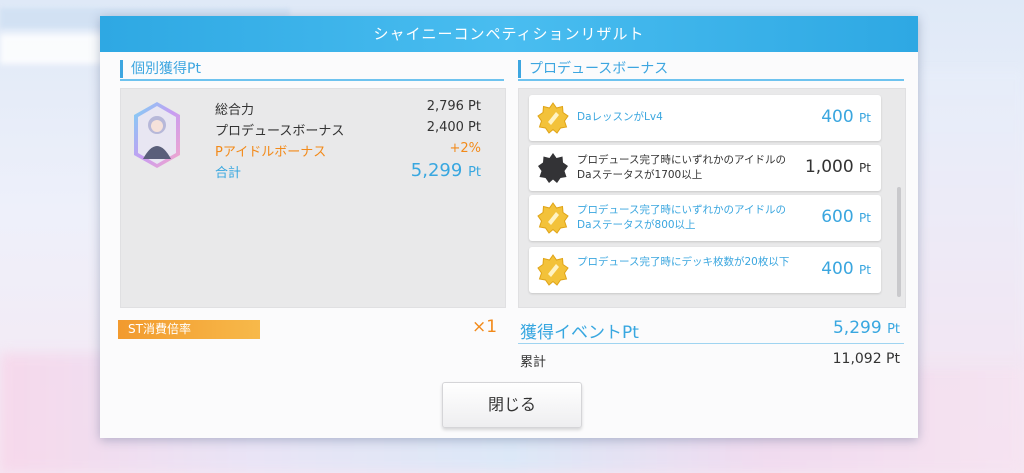  What do you see at coordinates (899, 242) in the screenshot?
I see `bonus-list-scrollbar` at bounding box center [899, 242].